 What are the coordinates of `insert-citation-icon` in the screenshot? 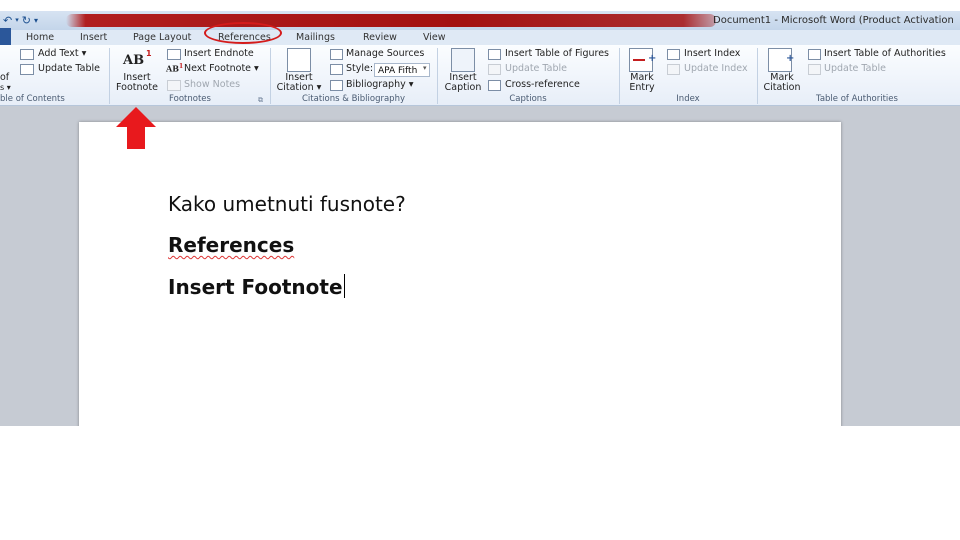 It's located at (299, 60).